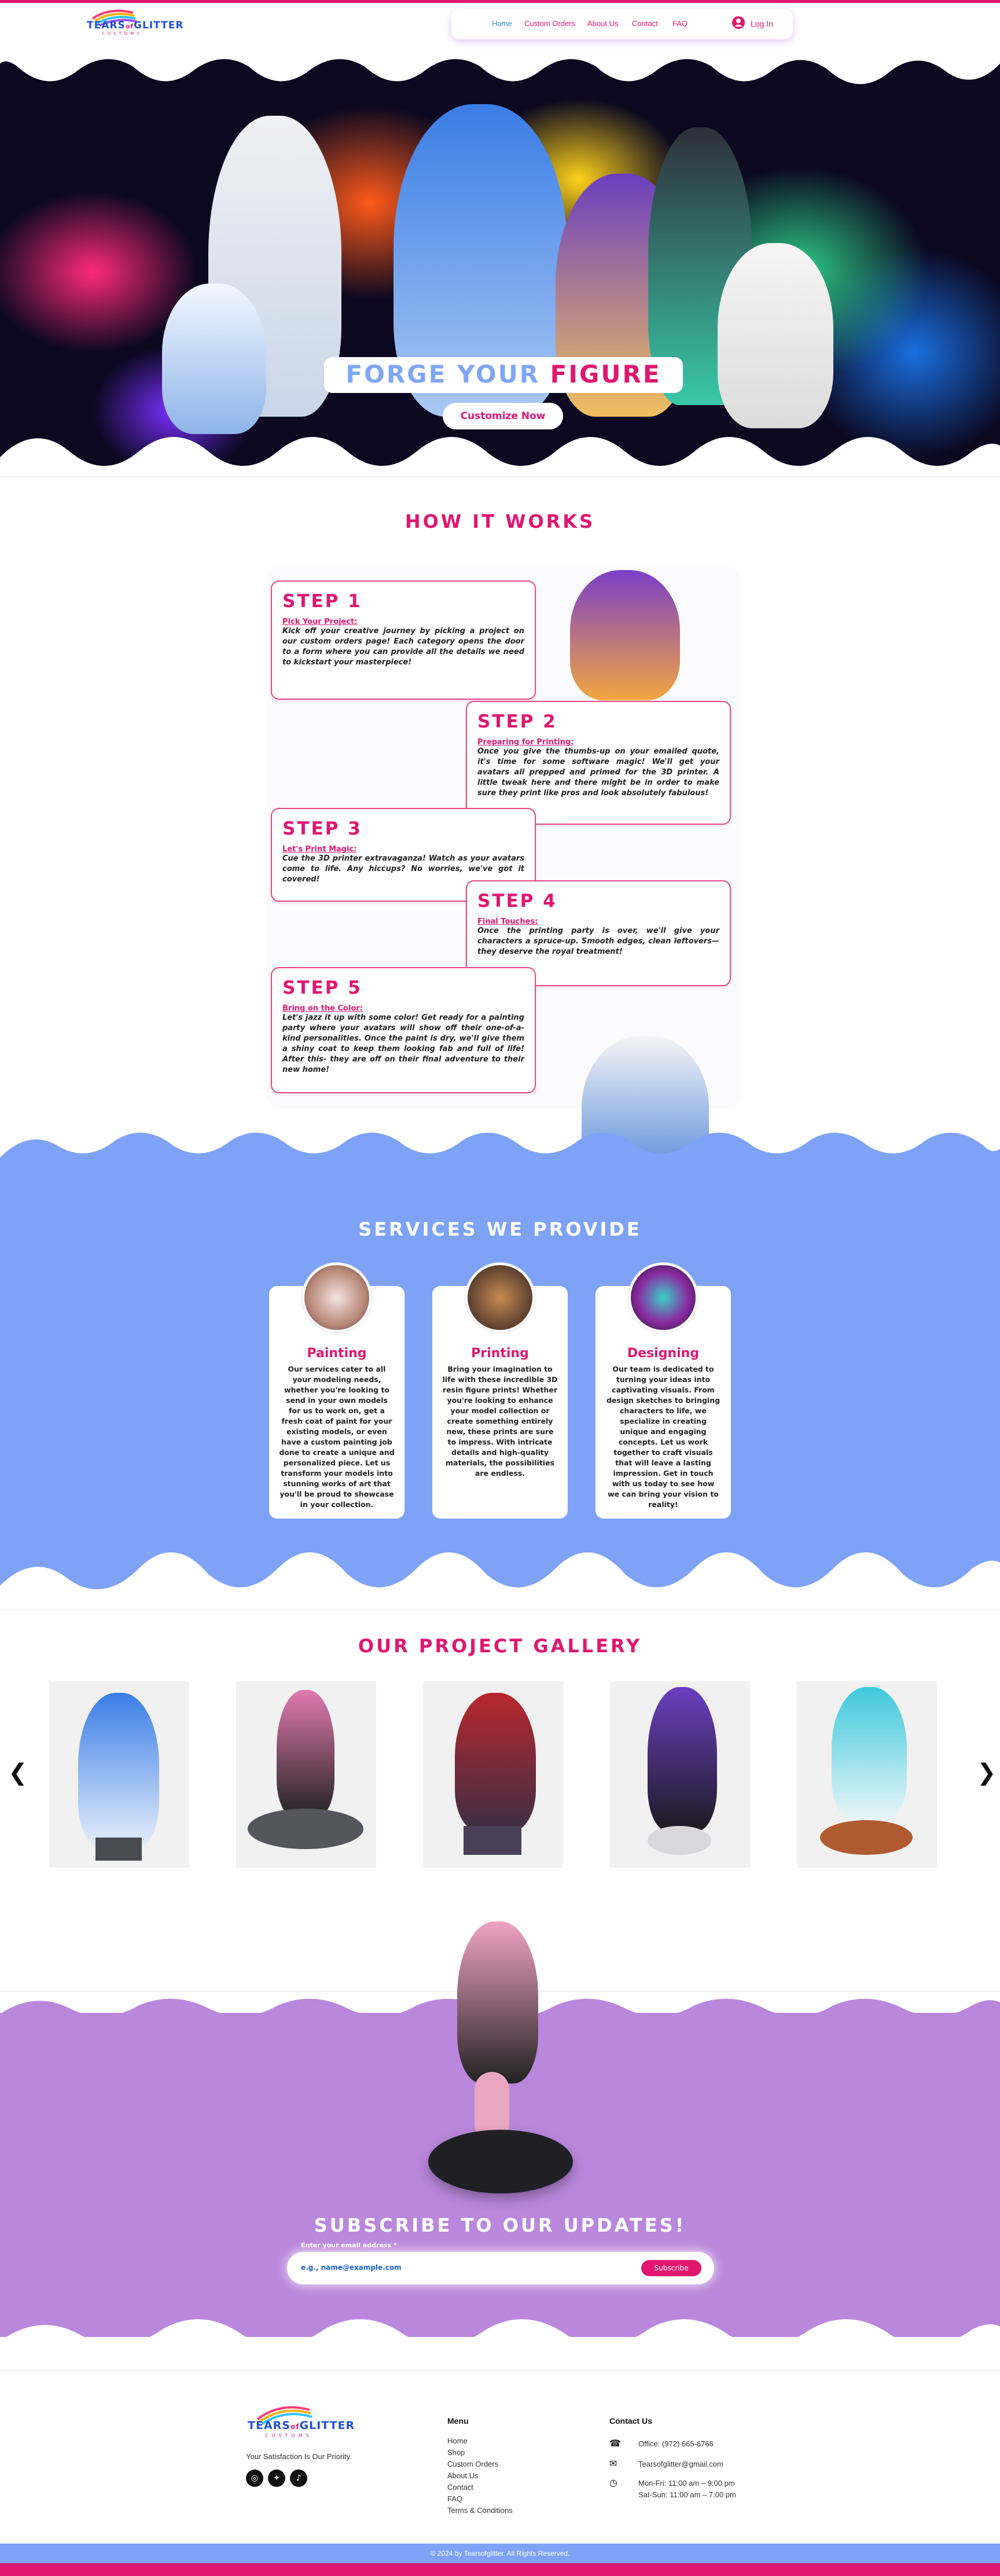 Image resolution: width=1000 pixels, height=2576 pixels. What do you see at coordinates (254, 2478) in the screenshot?
I see `instagram-icon: ◎` at bounding box center [254, 2478].